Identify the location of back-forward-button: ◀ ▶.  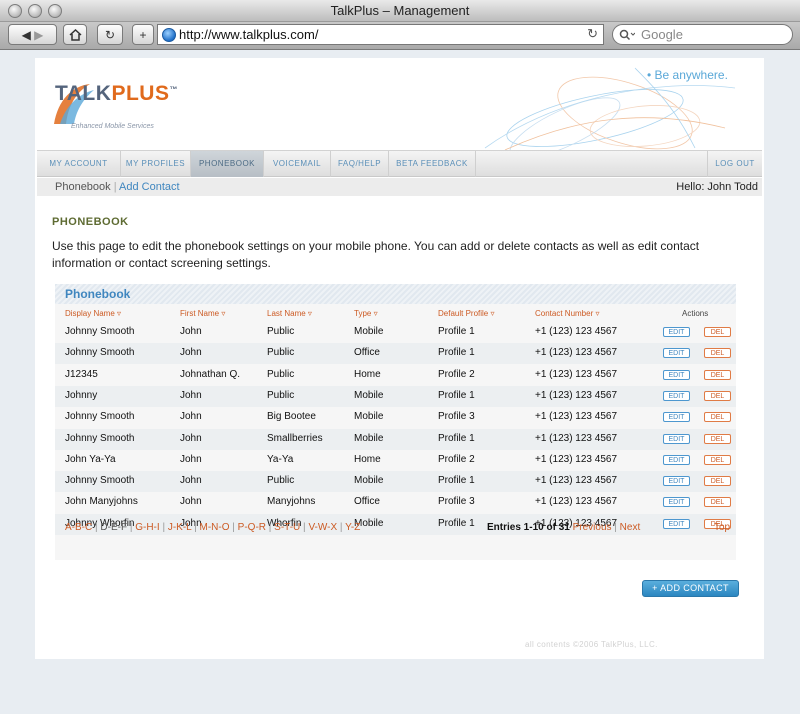
(32, 34).